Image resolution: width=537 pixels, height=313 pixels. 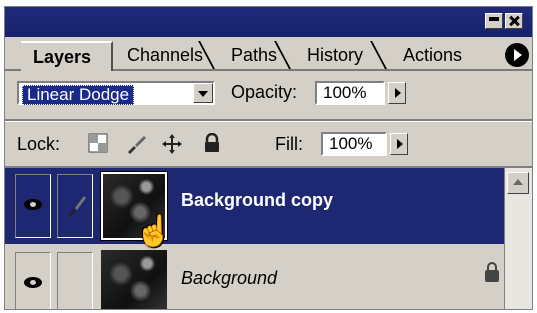 I want to click on blend-mode-value: Linear Dodge, so click(x=78, y=95).